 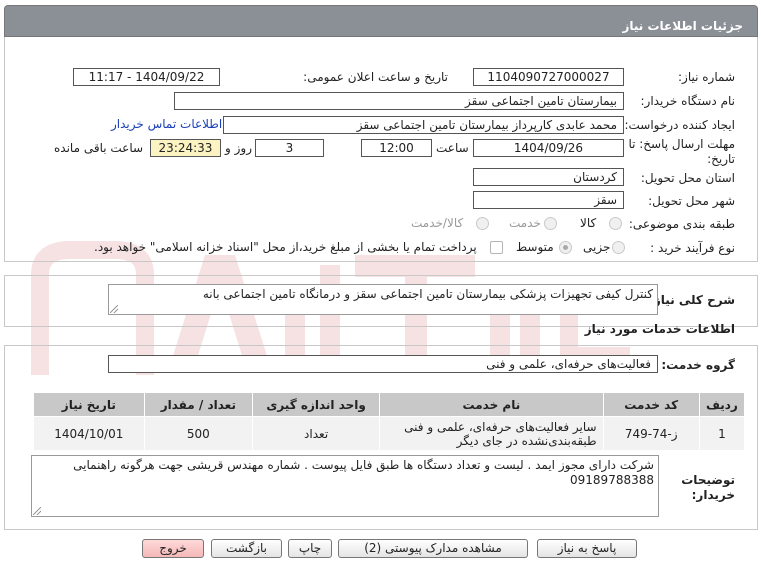 I want to click on buyer-notes-label: توضیحات, so click(x=708, y=480).